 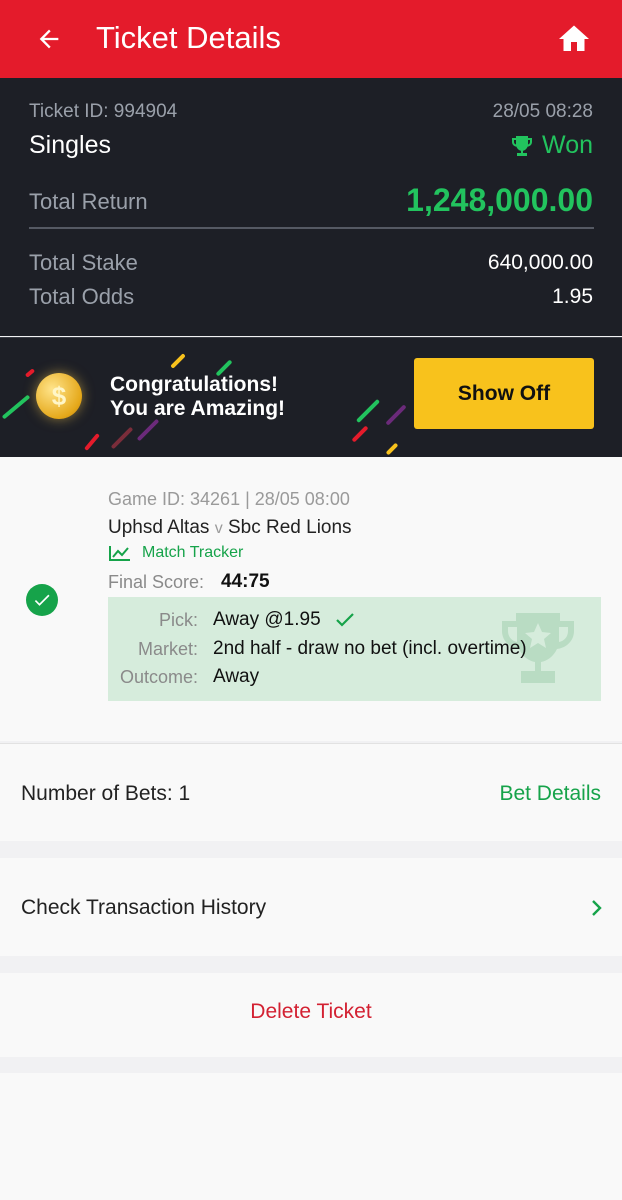 What do you see at coordinates (522, 145) in the screenshot?
I see `trophy-icon` at bounding box center [522, 145].